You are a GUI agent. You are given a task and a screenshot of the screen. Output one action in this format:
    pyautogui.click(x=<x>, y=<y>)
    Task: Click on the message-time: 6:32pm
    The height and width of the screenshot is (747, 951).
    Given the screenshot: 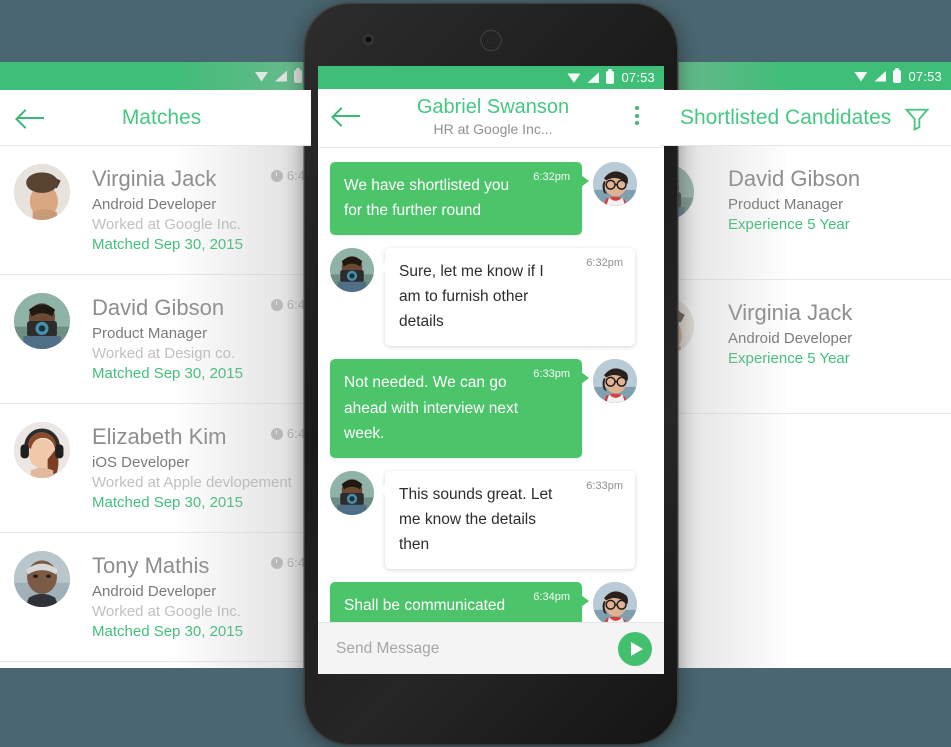 What is the action you would take?
    pyautogui.click(x=604, y=263)
    